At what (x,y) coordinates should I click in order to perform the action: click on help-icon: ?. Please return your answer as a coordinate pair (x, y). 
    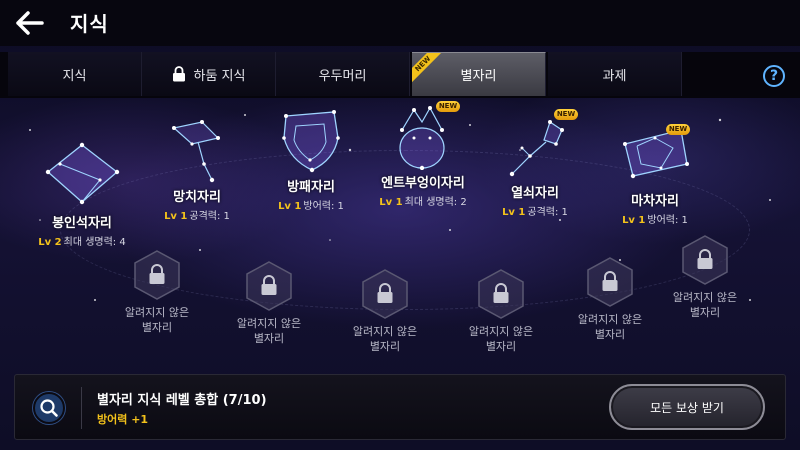
    Looking at the image, I should click on (774, 76).